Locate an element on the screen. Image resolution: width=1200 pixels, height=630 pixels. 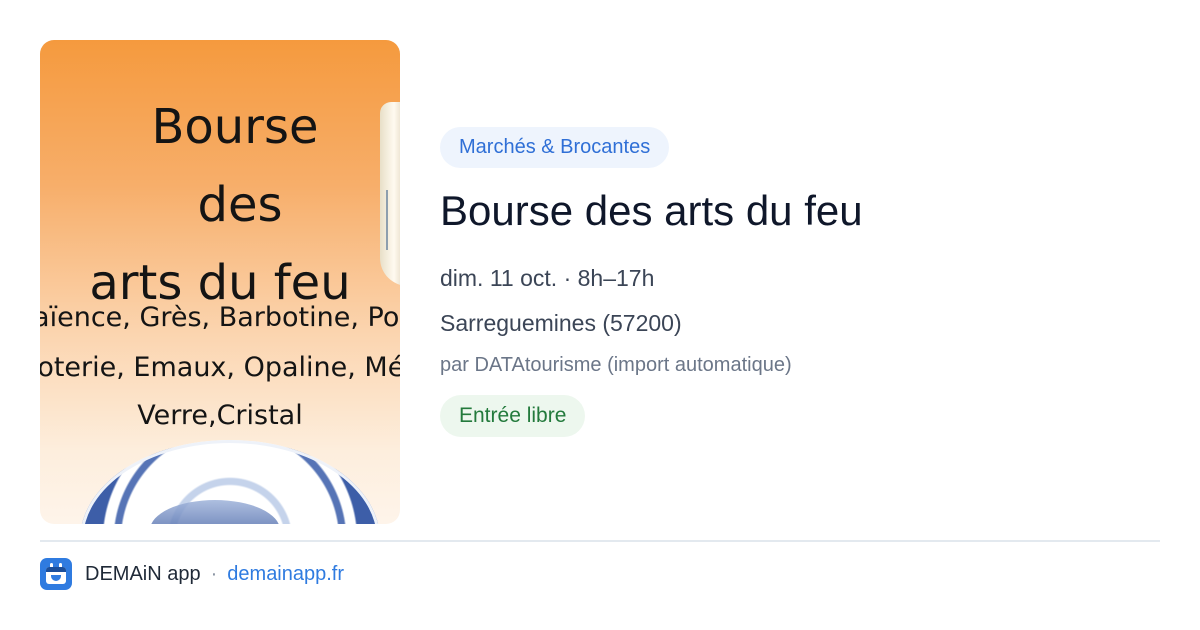
category-chip: Marchés & Brocantes is located at coordinates (555, 147).